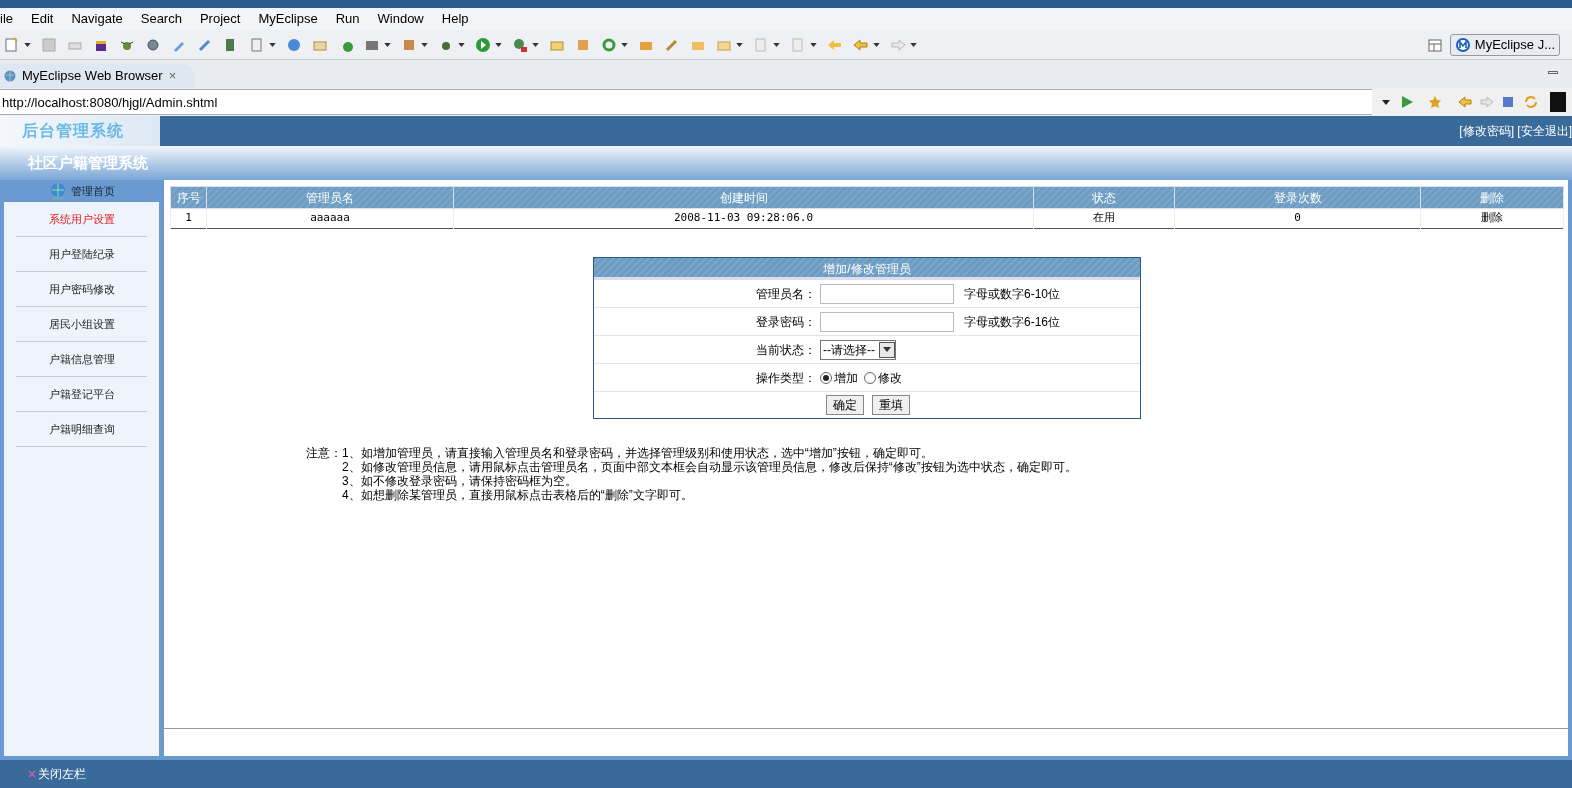 Image resolution: width=1572 pixels, height=788 pixels. What do you see at coordinates (97, 76) in the screenshot?
I see `editor-tab: MyEclipse Web Browser ×` at bounding box center [97, 76].